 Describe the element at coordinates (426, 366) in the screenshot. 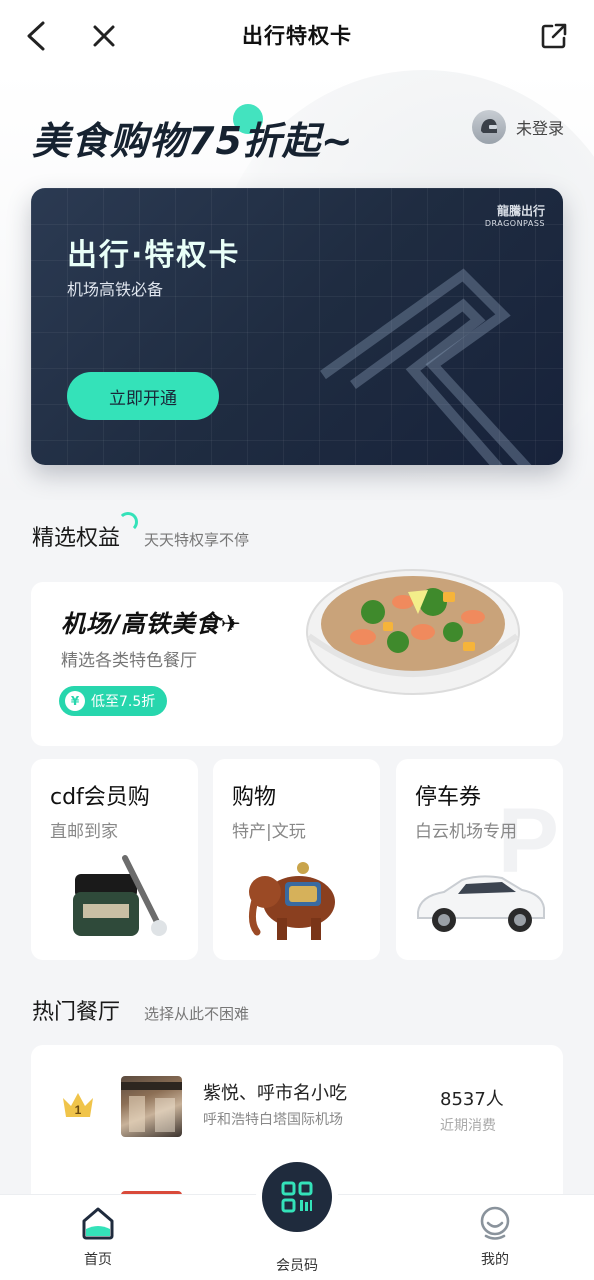

I see `card-t-logo-icon` at that location.